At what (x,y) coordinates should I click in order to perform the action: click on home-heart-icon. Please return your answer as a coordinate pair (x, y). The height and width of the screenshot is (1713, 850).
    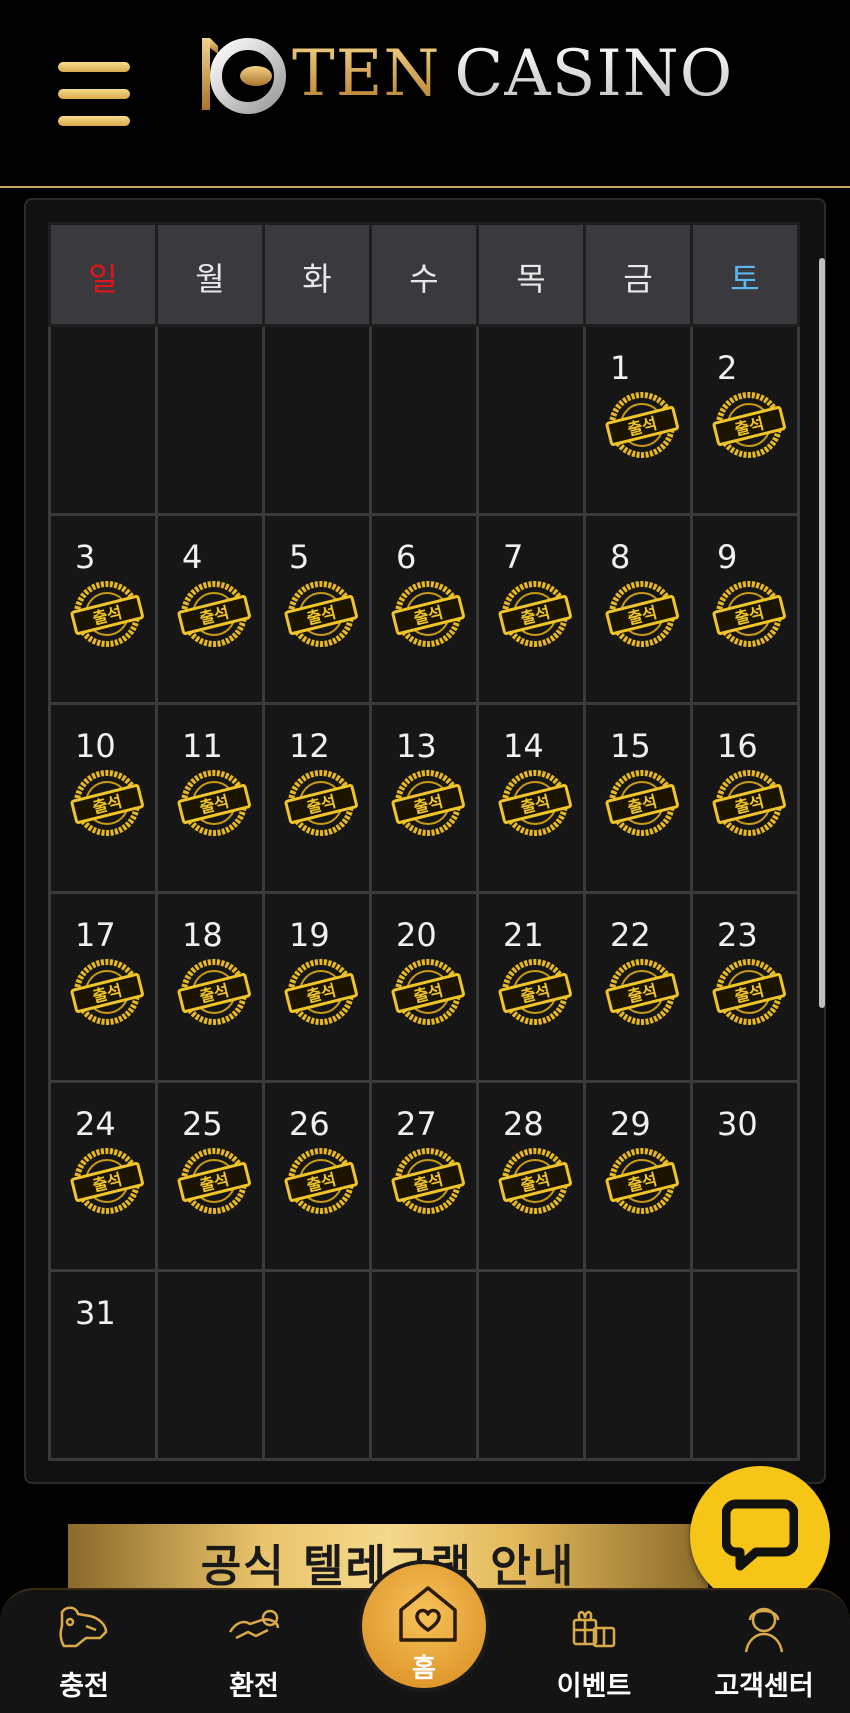
    Looking at the image, I should click on (428, 1614).